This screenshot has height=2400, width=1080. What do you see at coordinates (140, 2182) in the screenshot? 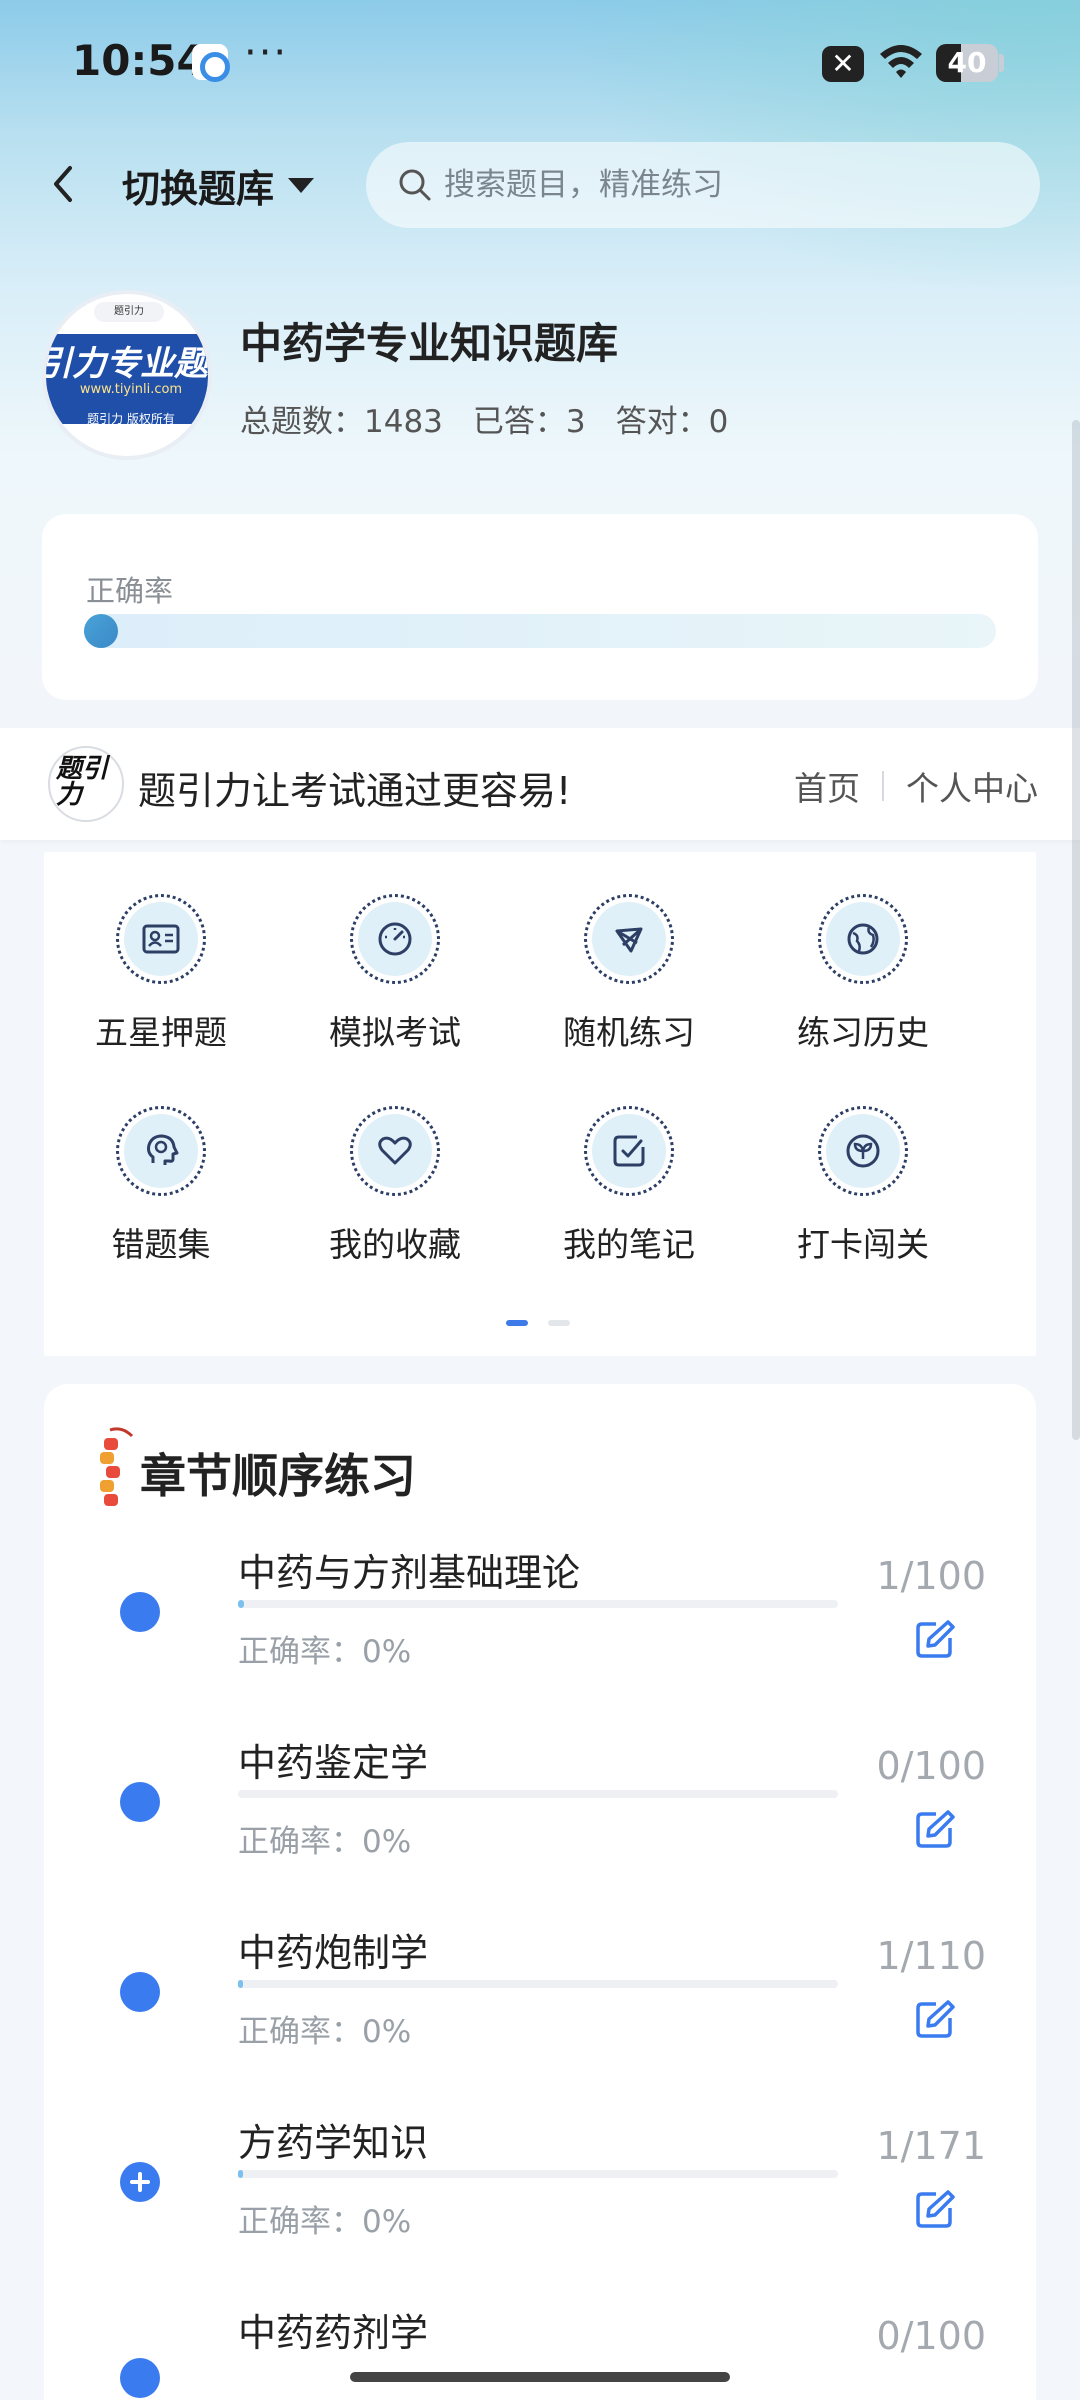
I see `expand-plus-icon` at bounding box center [140, 2182].